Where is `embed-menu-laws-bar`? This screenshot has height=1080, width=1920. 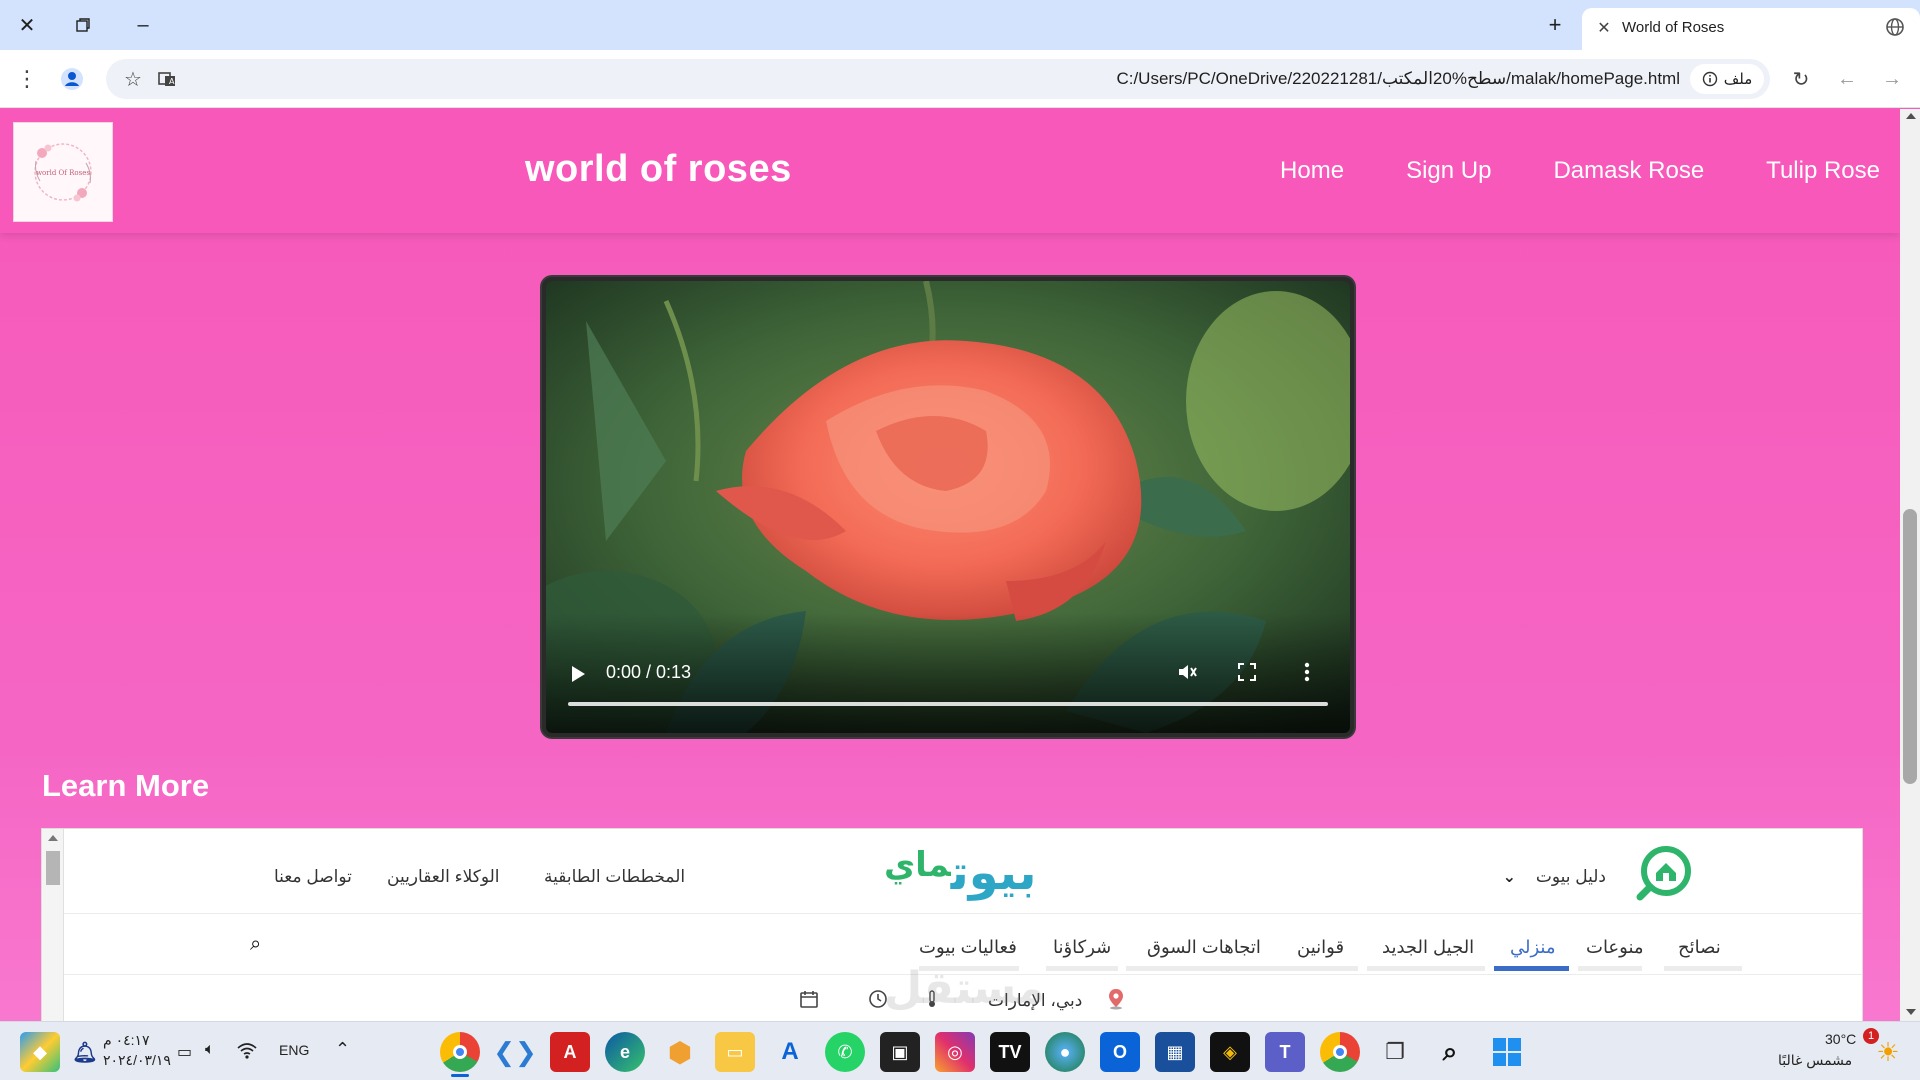
embed-menu-laws-bar is located at coordinates (1320, 968).